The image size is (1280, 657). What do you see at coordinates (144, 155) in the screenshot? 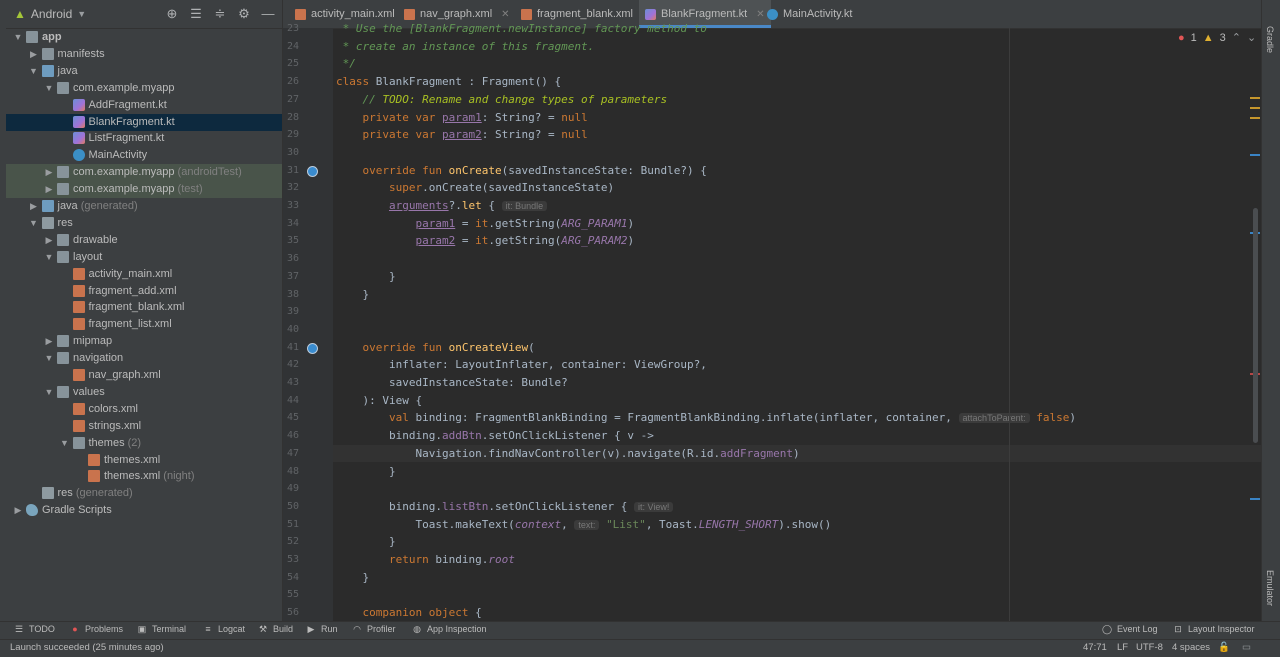
I see `tree-item: MainActivity` at bounding box center [144, 155].